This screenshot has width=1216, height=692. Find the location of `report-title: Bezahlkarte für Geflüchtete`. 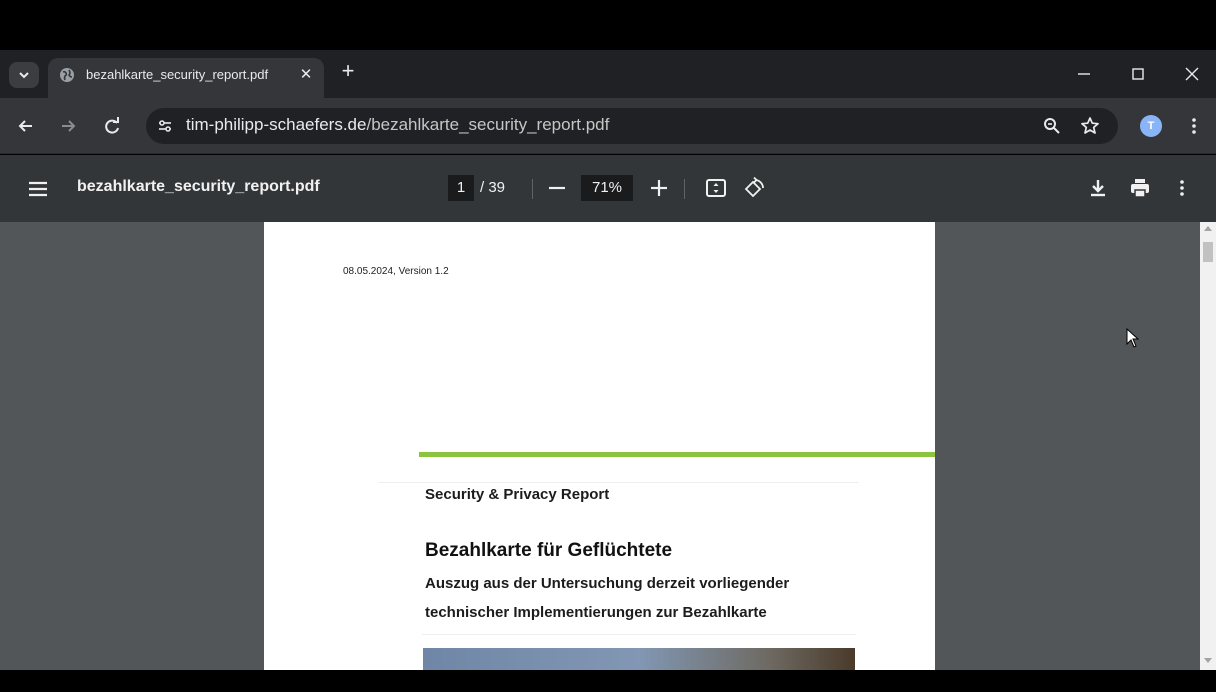

report-title: Bezahlkarte für Geflüchtete is located at coordinates (549, 550).